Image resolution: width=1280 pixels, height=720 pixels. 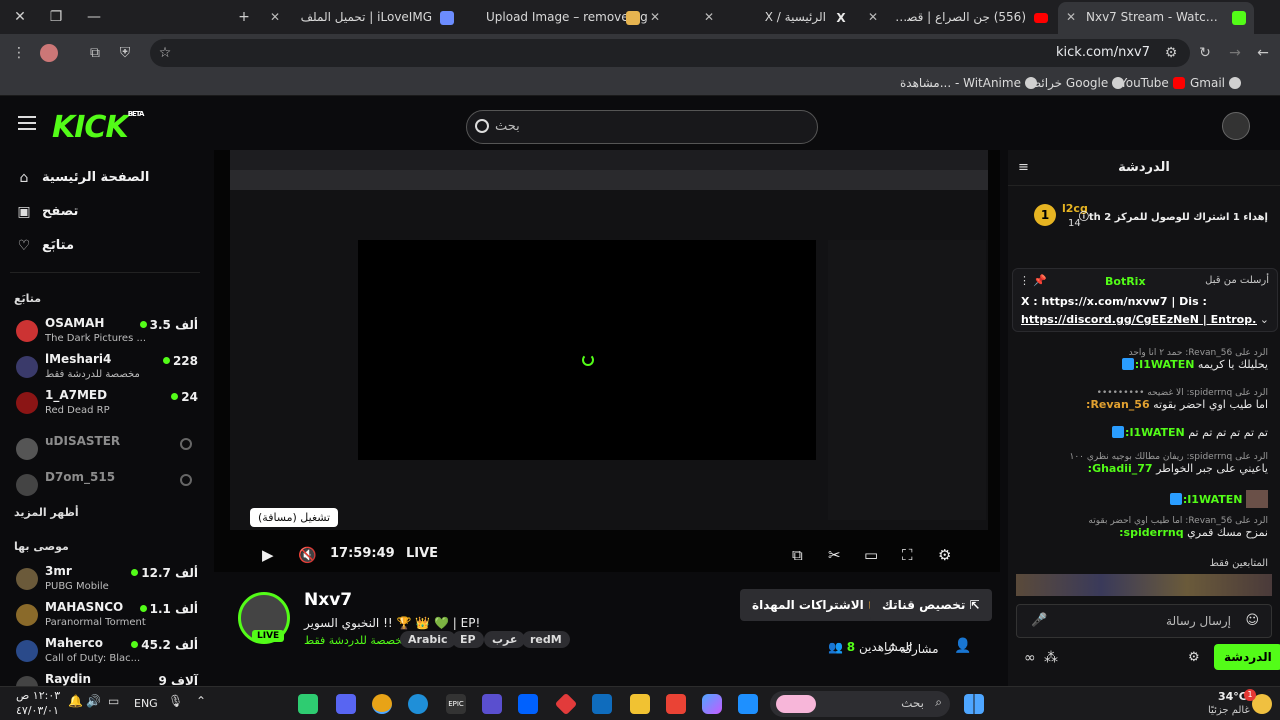 I want to click on chevron-down-icon: ⌄, so click(x=1264, y=319).